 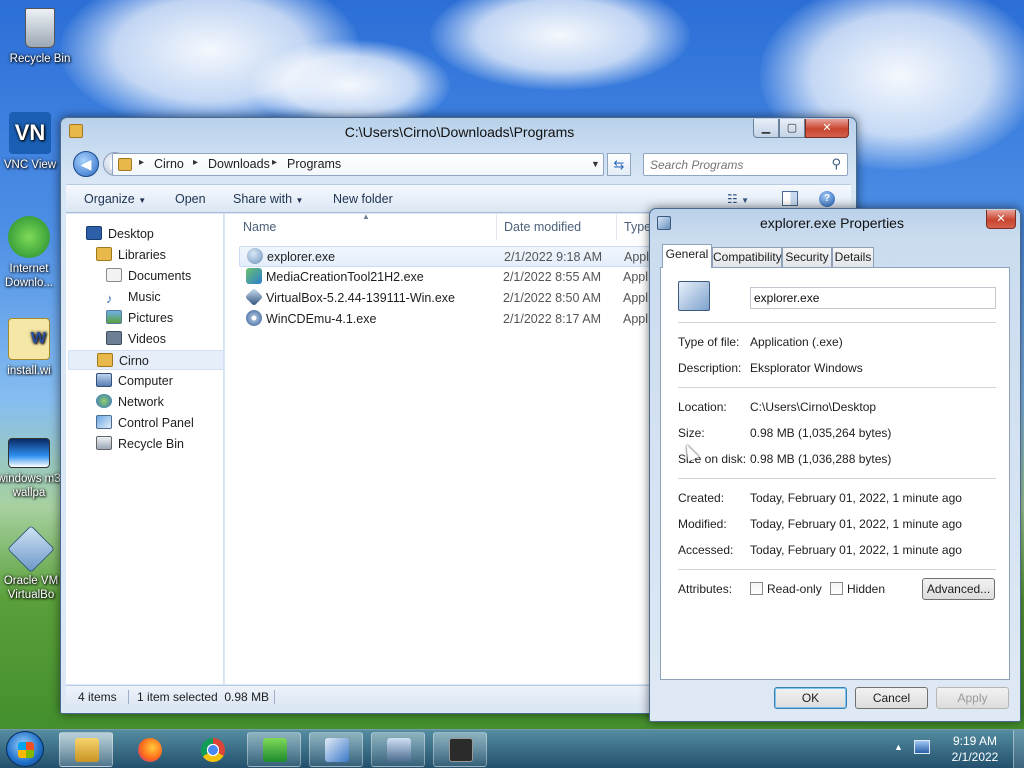 What do you see at coordinates (33, 142) in the screenshot?
I see `desktop-icon-vnc: VN VNC View` at bounding box center [33, 142].